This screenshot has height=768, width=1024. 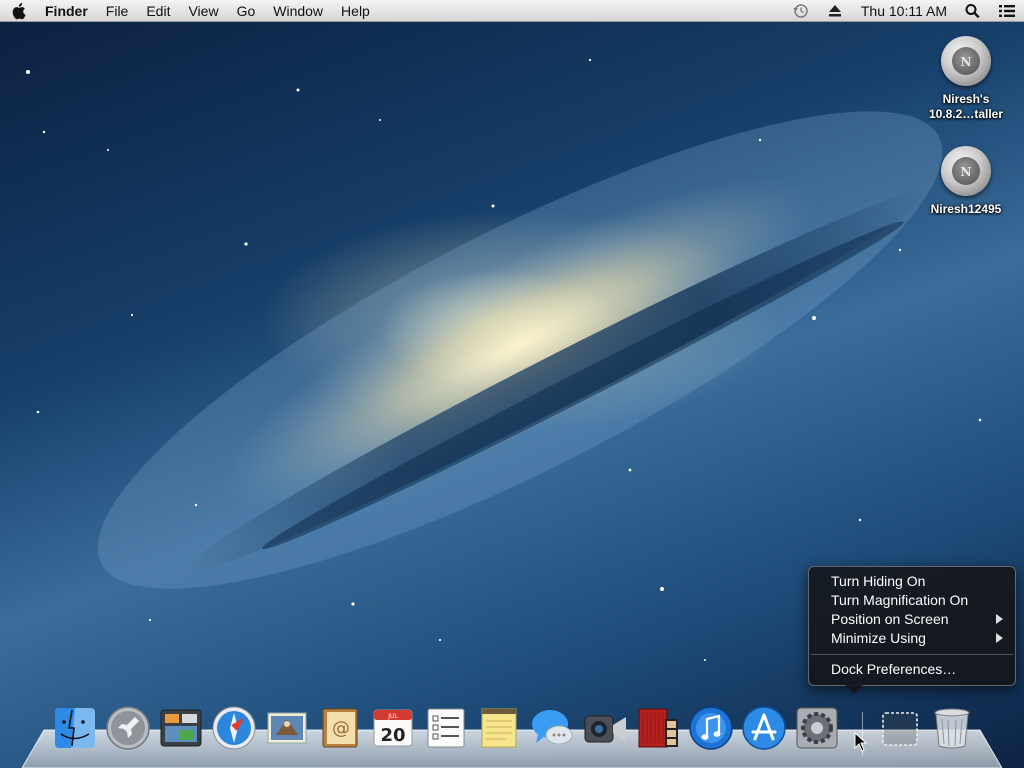 I want to click on menu-item-turn-hiding-on: Turn Hiding On, so click(x=912, y=581).